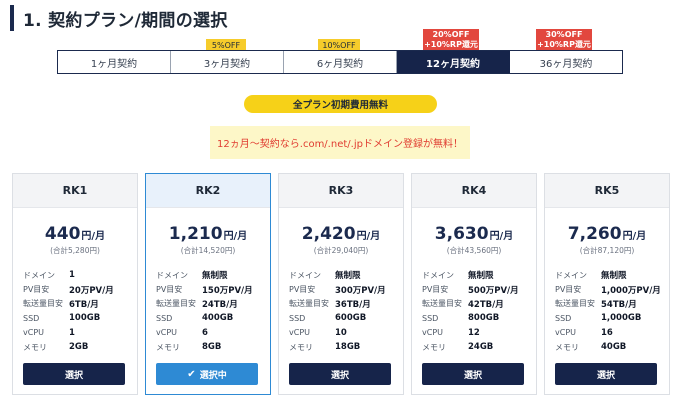  What do you see at coordinates (348, 347) in the screenshot?
I see `spec-value: 18GB` at bounding box center [348, 347].